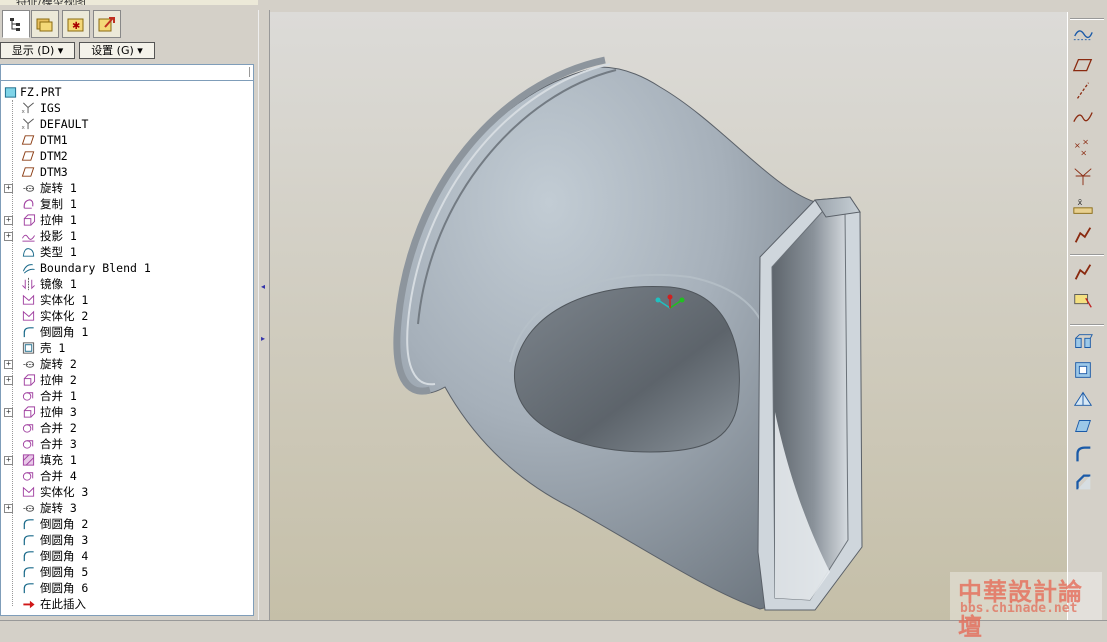 The image size is (1107, 642). Describe the element at coordinates (28, 204) in the screenshot. I see `copy-icon` at that location.